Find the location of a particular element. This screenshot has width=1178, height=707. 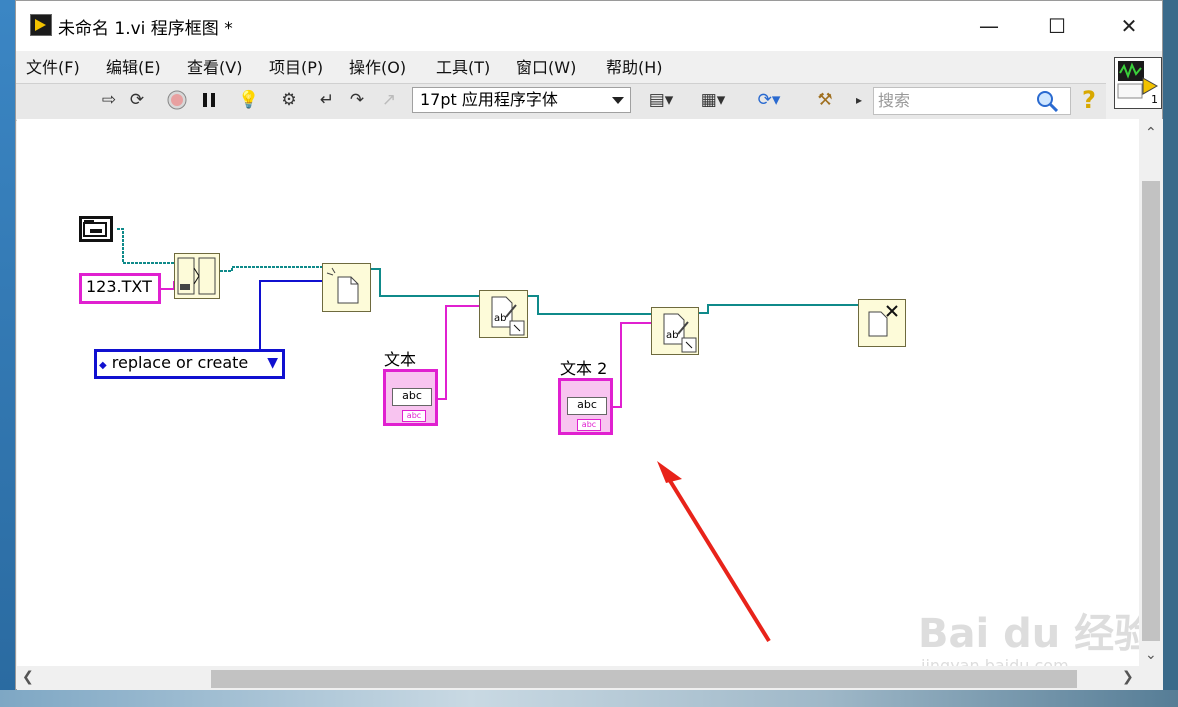

scroll-left-icon: ❮ is located at coordinates (28, 677).